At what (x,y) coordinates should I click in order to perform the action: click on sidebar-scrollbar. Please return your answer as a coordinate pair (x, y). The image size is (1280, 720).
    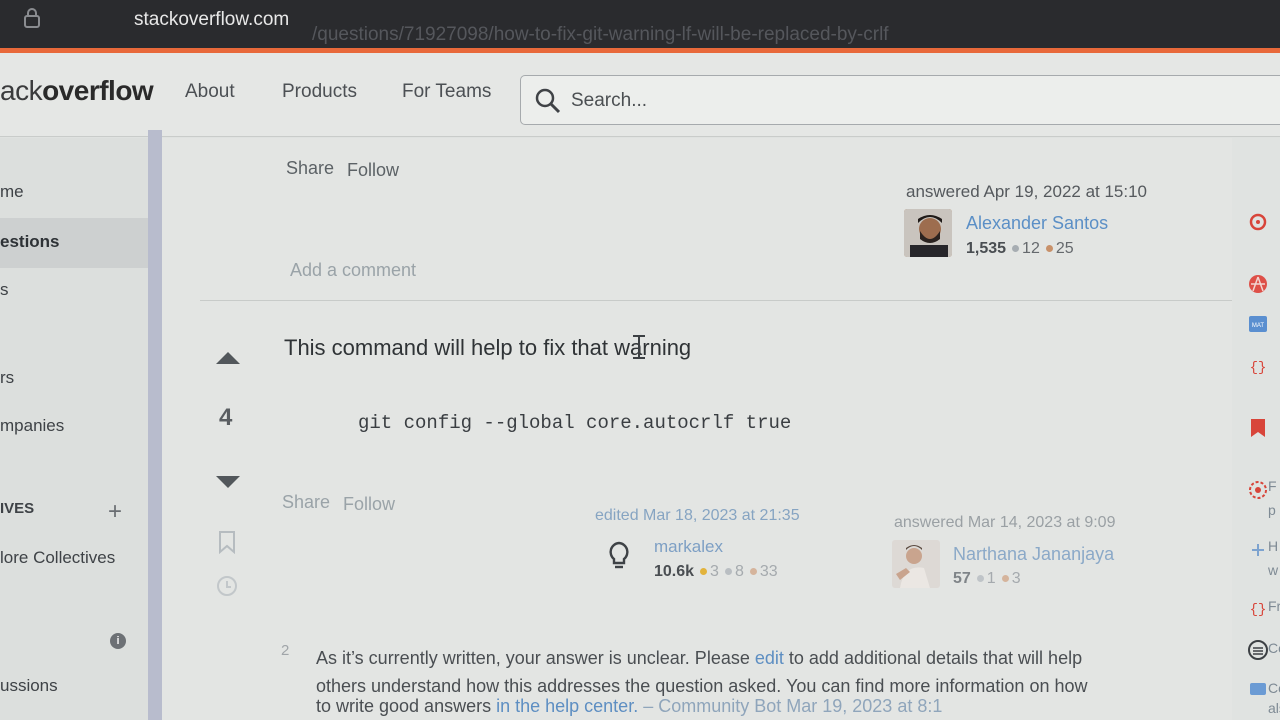
    Looking at the image, I should click on (155, 425).